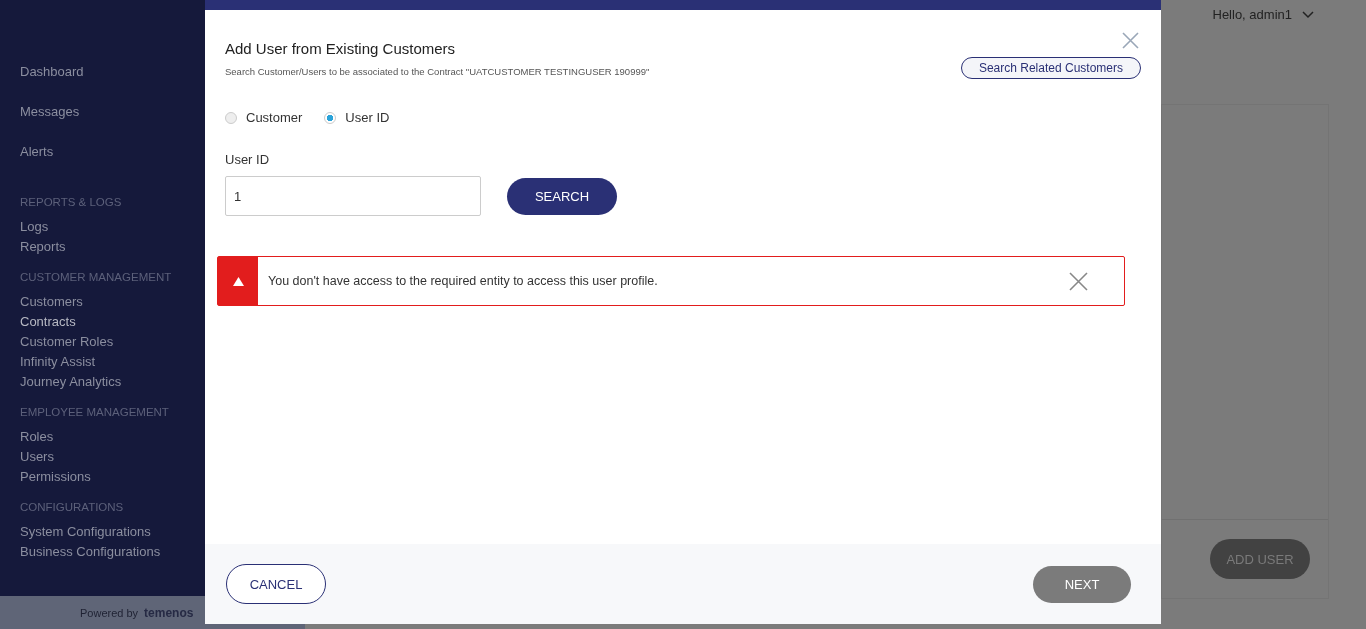  Describe the element at coordinates (94, 412) in the screenshot. I see `section-heading: EMPLOYEE MANAGEMENT` at that location.